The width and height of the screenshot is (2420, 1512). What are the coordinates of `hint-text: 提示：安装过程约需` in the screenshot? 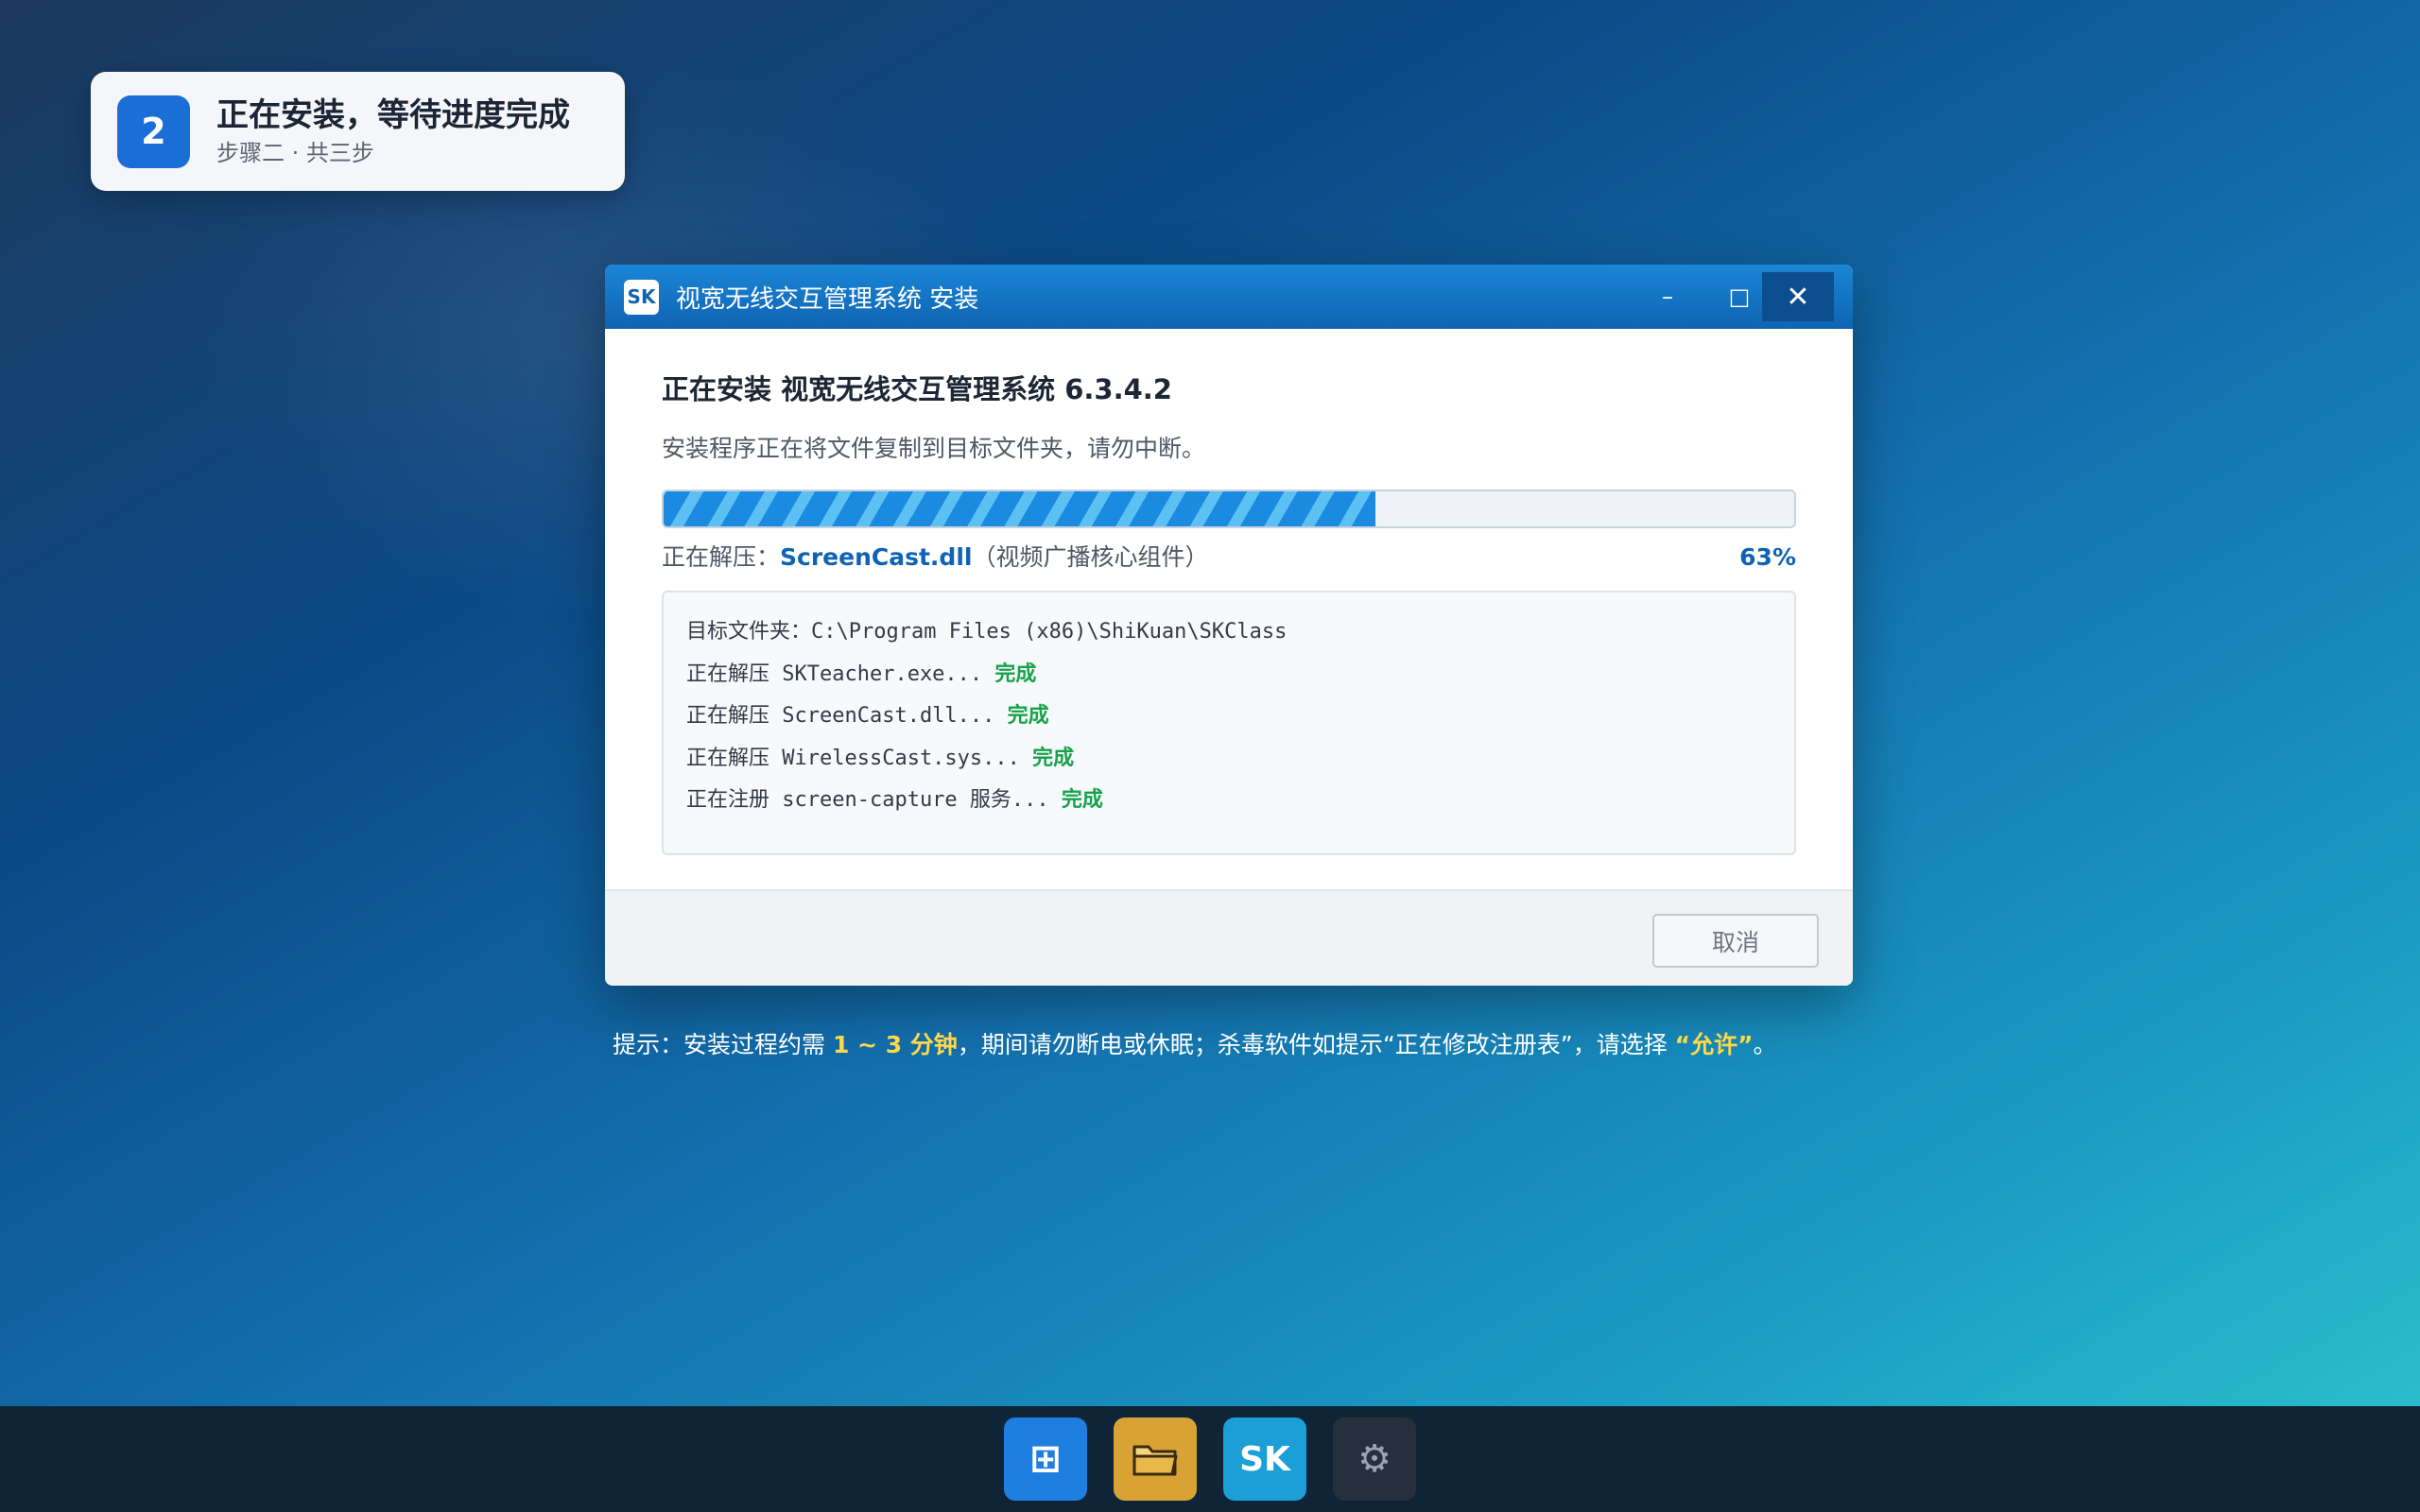 It's located at (723, 1044).